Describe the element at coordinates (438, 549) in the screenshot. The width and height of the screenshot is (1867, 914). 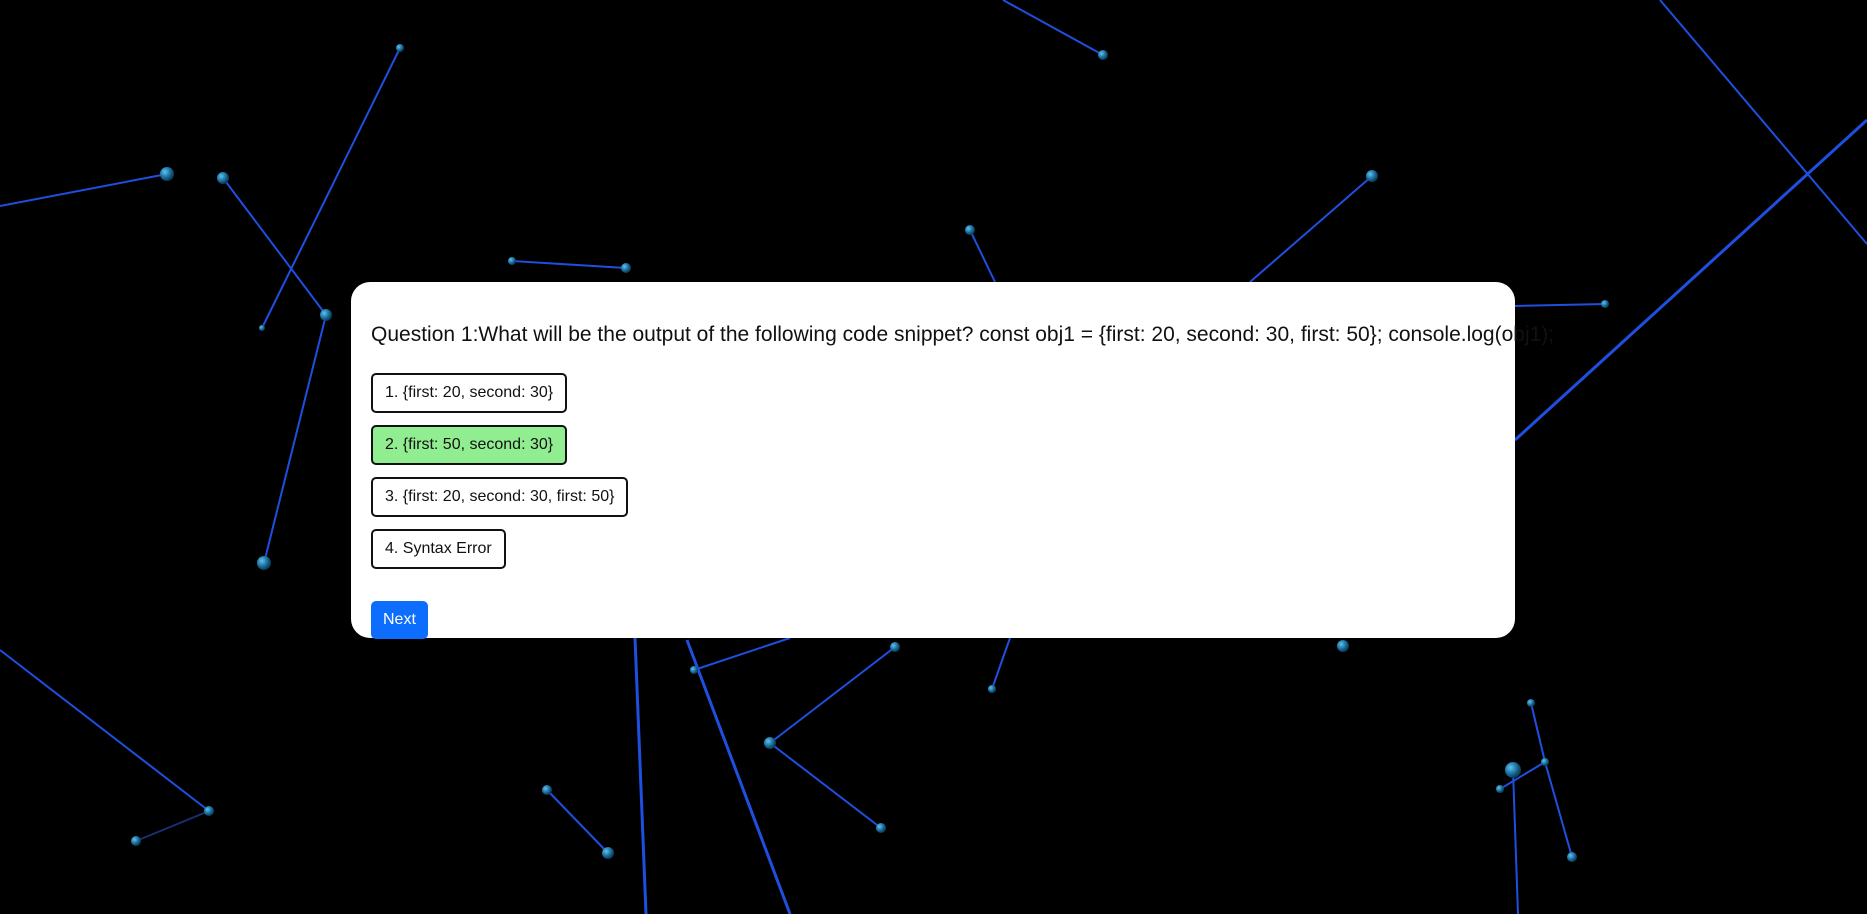
I see `option-4-button: 4. Syntax Error` at that location.